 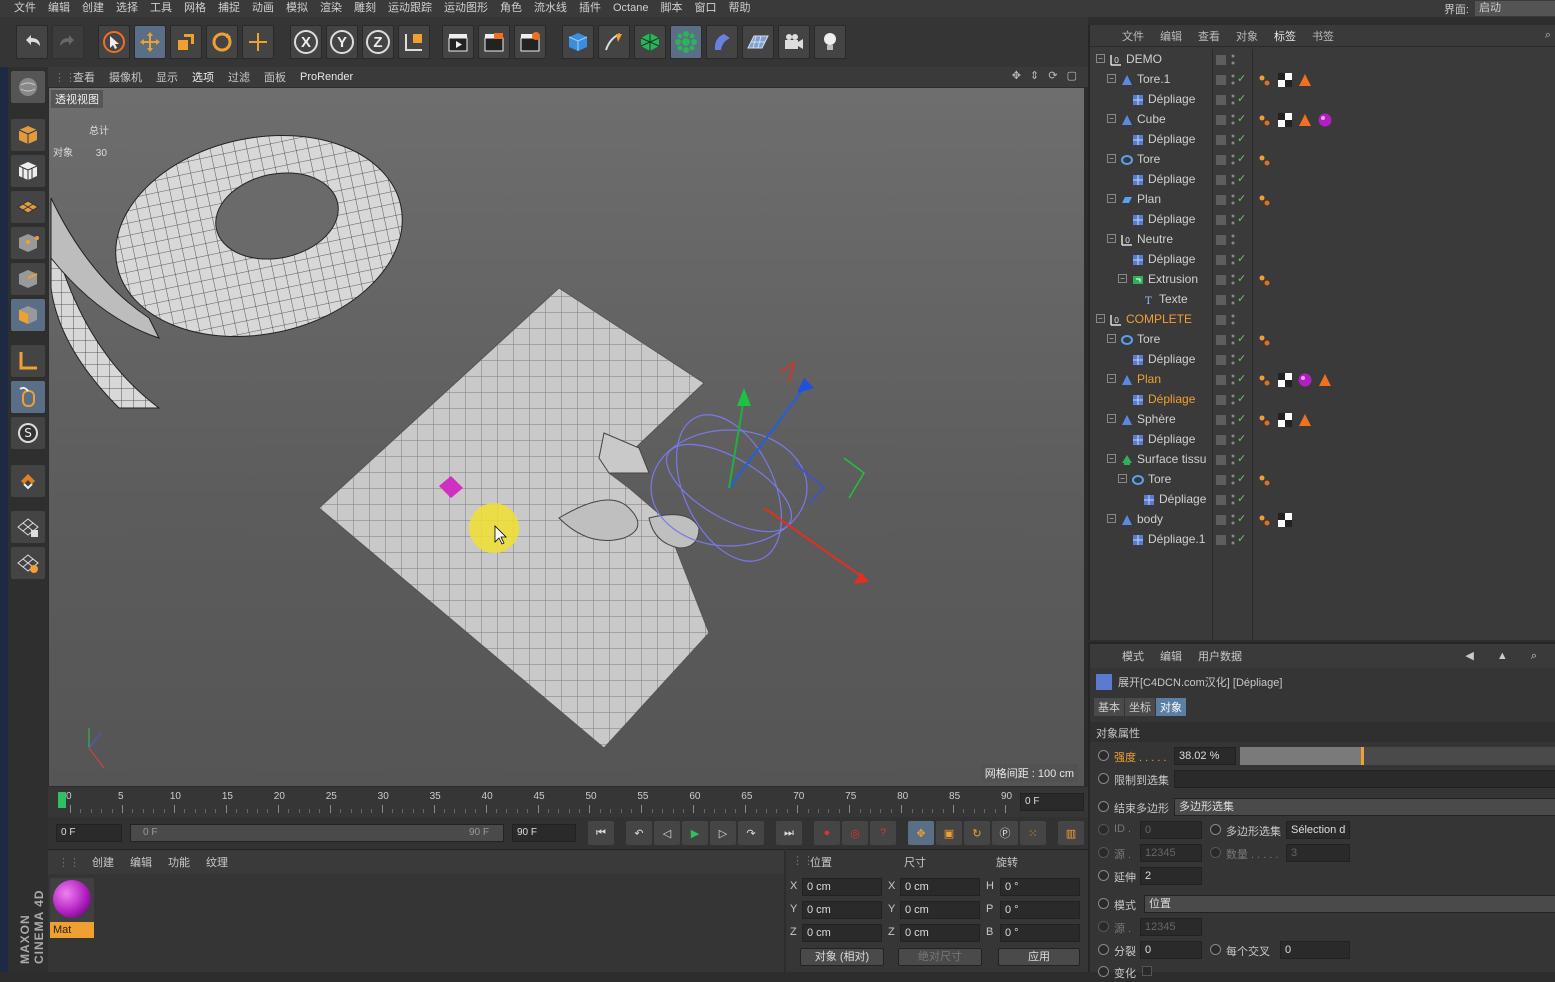 What do you see at coordinates (739, 8) in the screenshot?
I see `menu-help: 帮助` at bounding box center [739, 8].